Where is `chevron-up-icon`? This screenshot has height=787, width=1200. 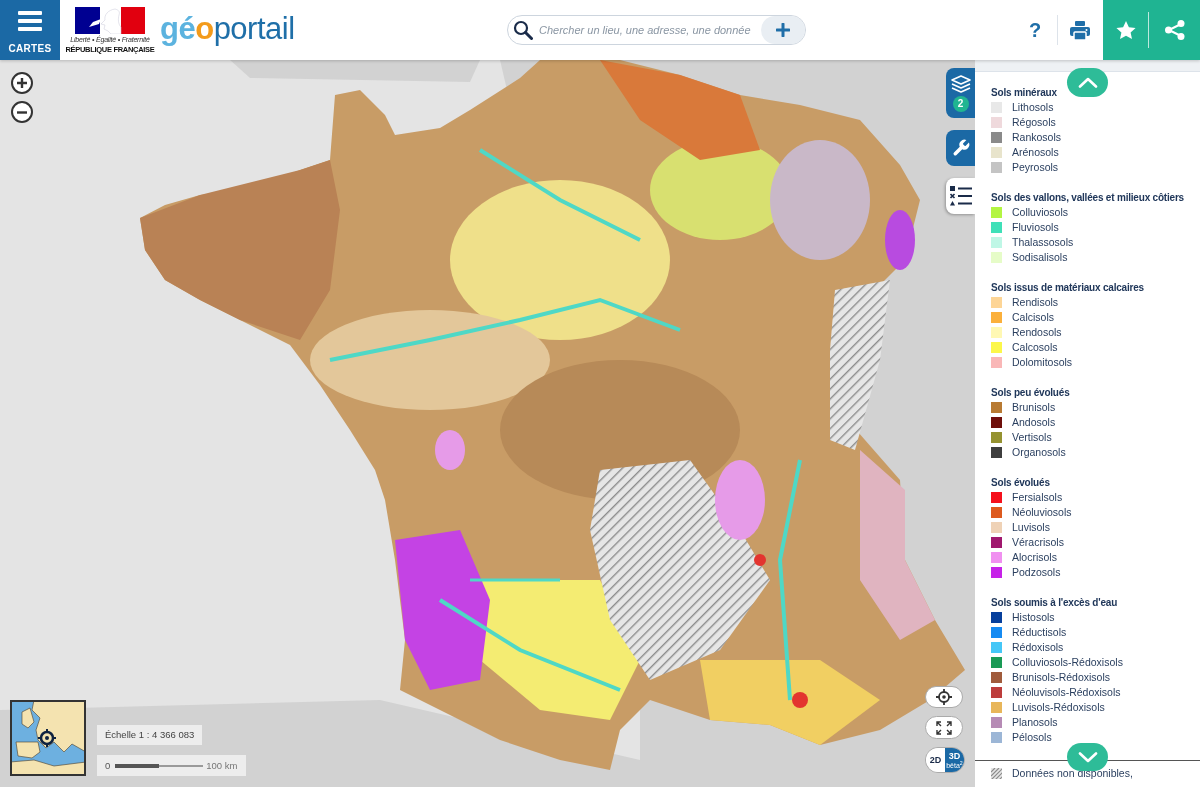
chevron-up-icon is located at coordinates (1087, 82).